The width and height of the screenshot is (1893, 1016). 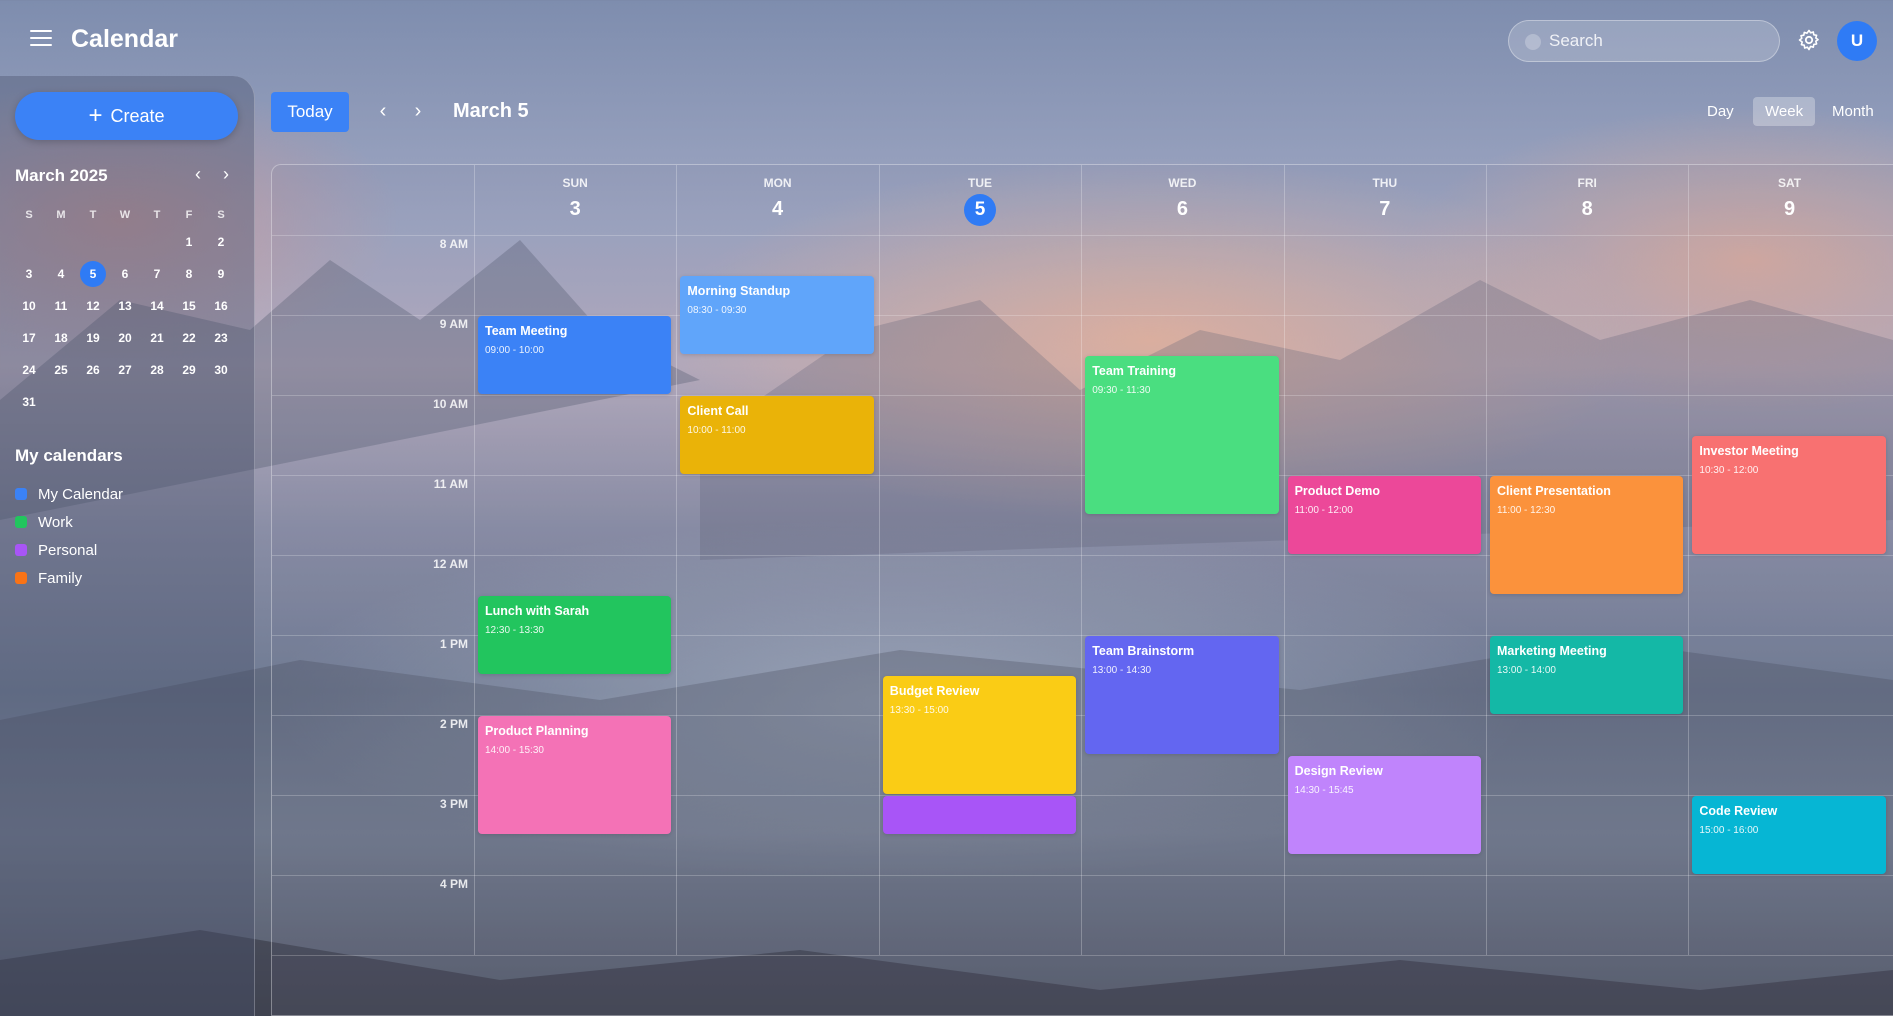 What do you see at coordinates (1720, 111) in the screenshot?
I see `view-day-button: Day` at bounding box center [1720, 111].